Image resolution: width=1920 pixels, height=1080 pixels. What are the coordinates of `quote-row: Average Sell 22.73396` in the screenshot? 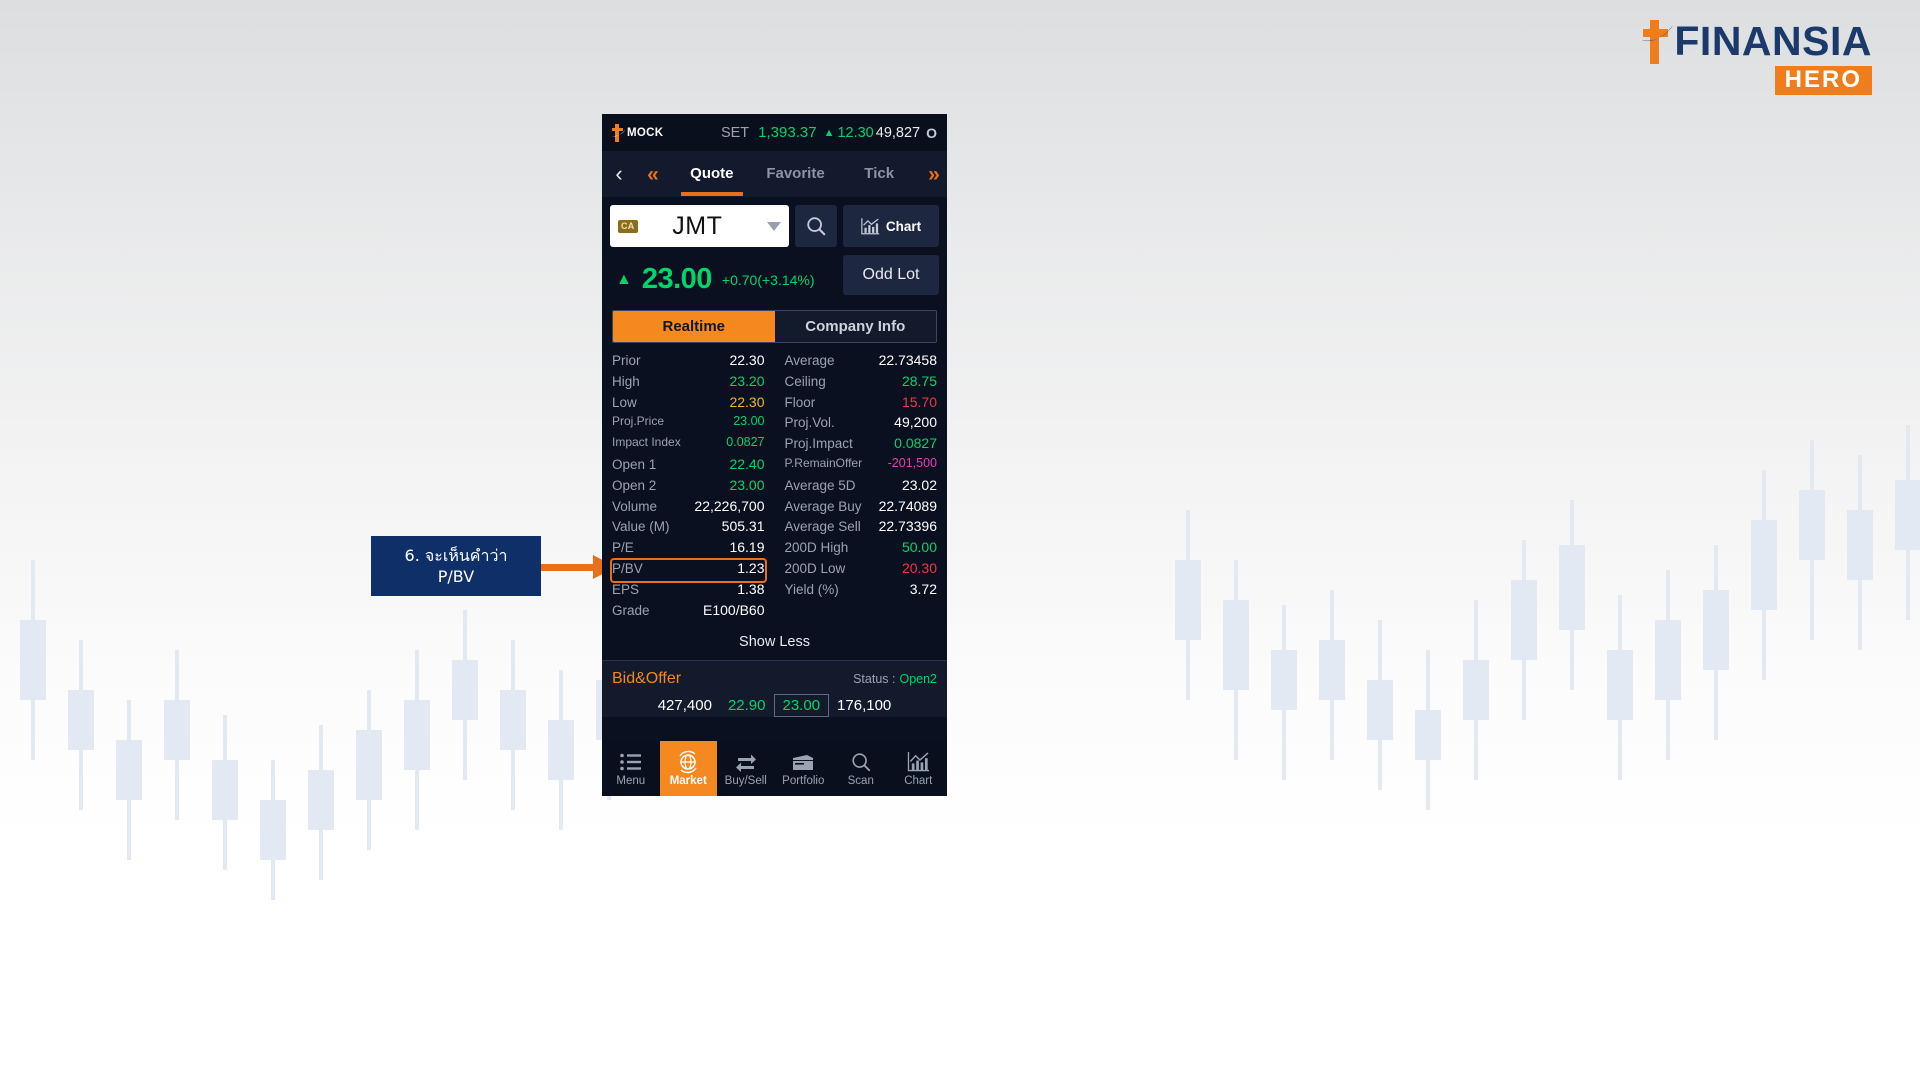 It's located at (861, 528).